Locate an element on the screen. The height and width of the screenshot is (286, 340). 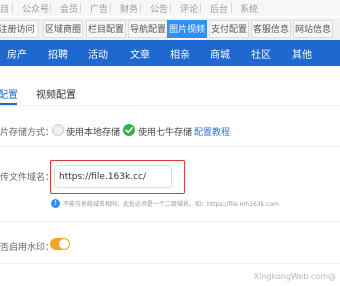
radio-local-storage is located at coordinates (58, 130).